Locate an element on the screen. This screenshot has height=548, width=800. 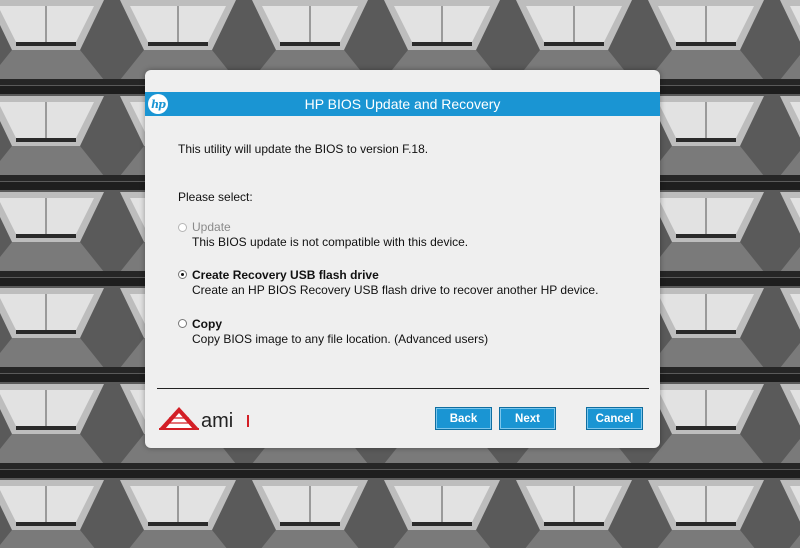
next-button: Next is located at coordinates (527, 418).